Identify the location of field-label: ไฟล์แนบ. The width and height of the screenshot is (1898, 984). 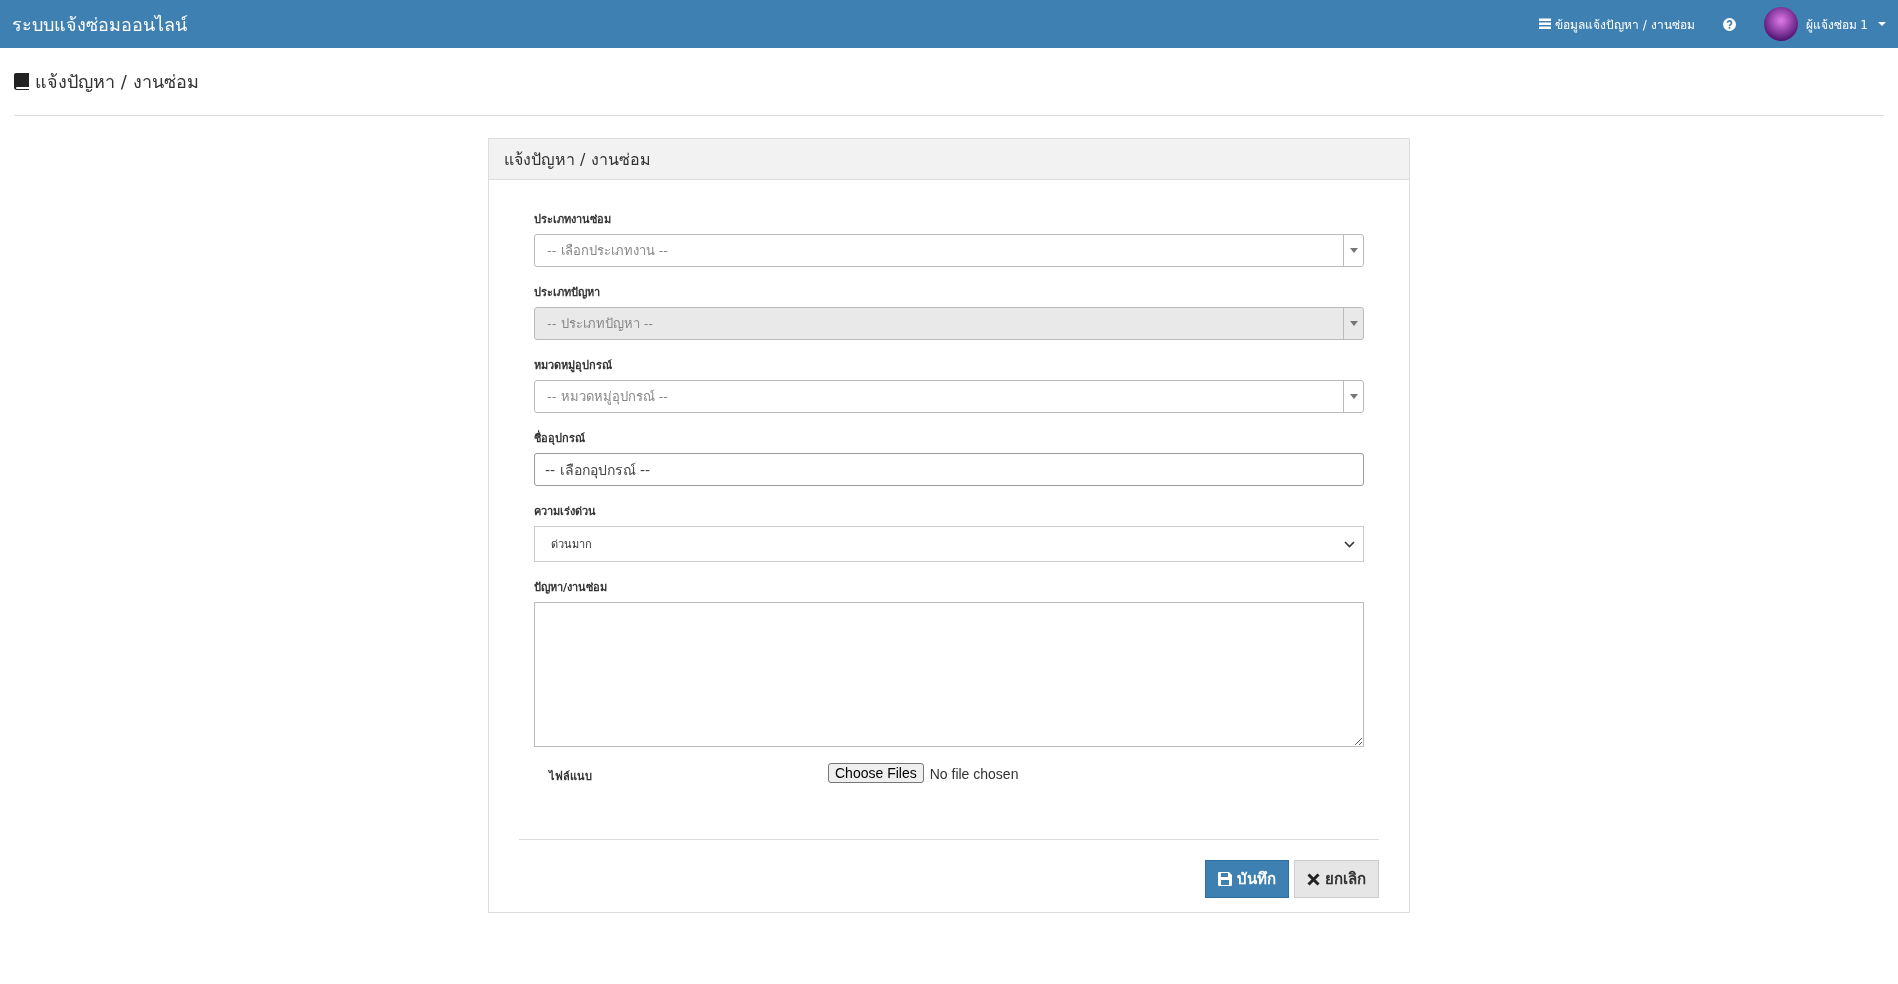
(571, 777).